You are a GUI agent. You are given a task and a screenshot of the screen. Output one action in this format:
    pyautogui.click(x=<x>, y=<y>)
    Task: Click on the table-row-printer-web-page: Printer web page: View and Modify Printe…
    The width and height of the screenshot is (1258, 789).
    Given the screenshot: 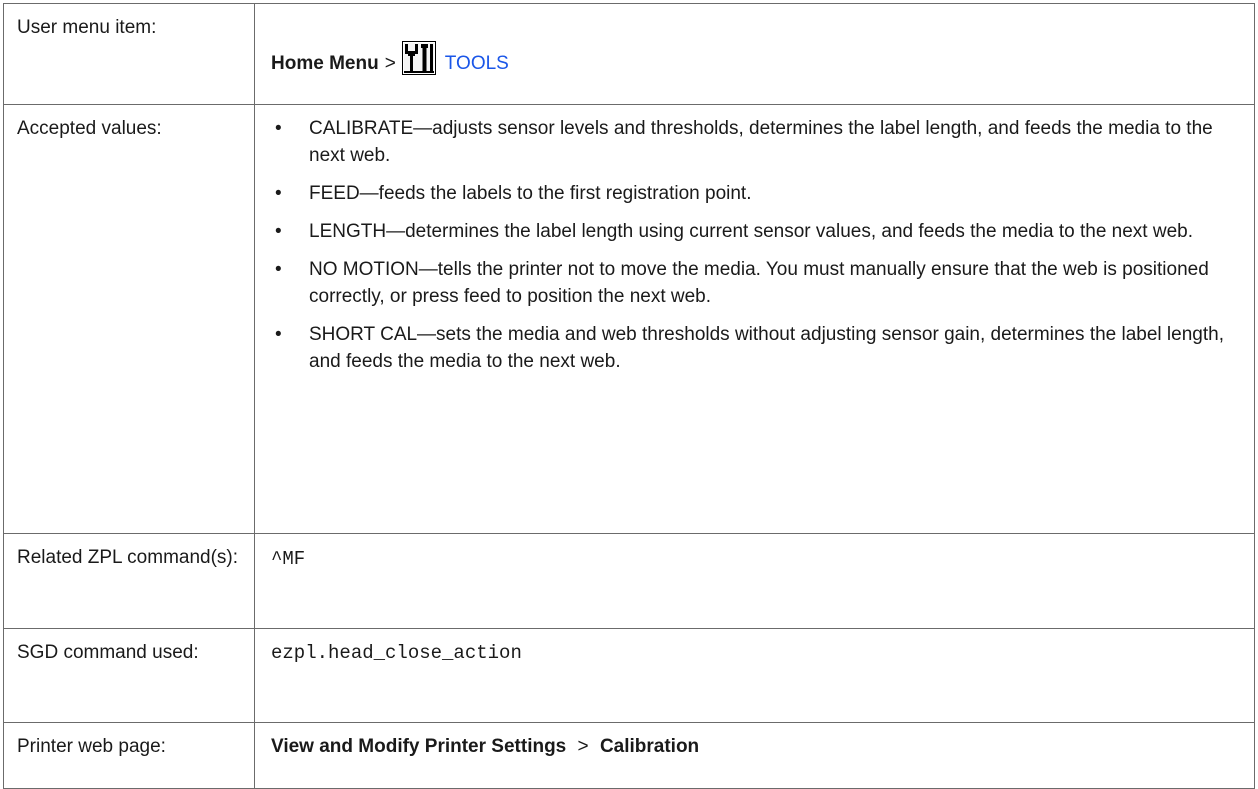 What is the action you would take?
    pyautogui.click(x=629, y=755)
    